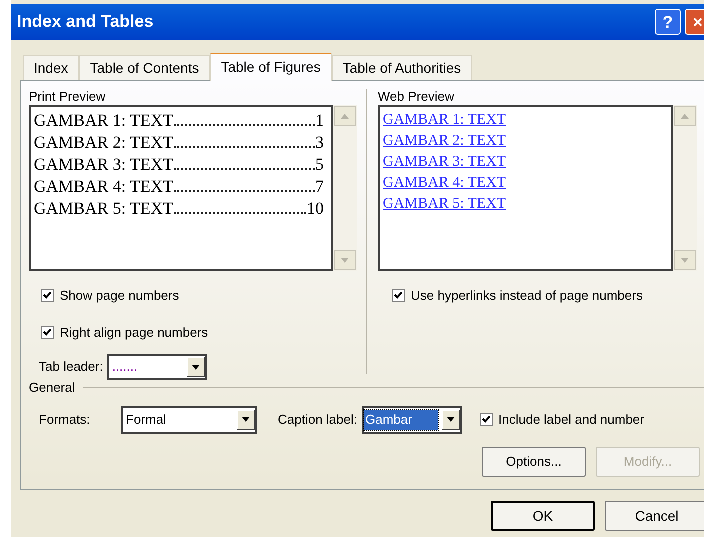 The image size is (704, 537). Describe the element at coordinates (320, 143) in the screenshot. I see `page-number: 3` at that location.